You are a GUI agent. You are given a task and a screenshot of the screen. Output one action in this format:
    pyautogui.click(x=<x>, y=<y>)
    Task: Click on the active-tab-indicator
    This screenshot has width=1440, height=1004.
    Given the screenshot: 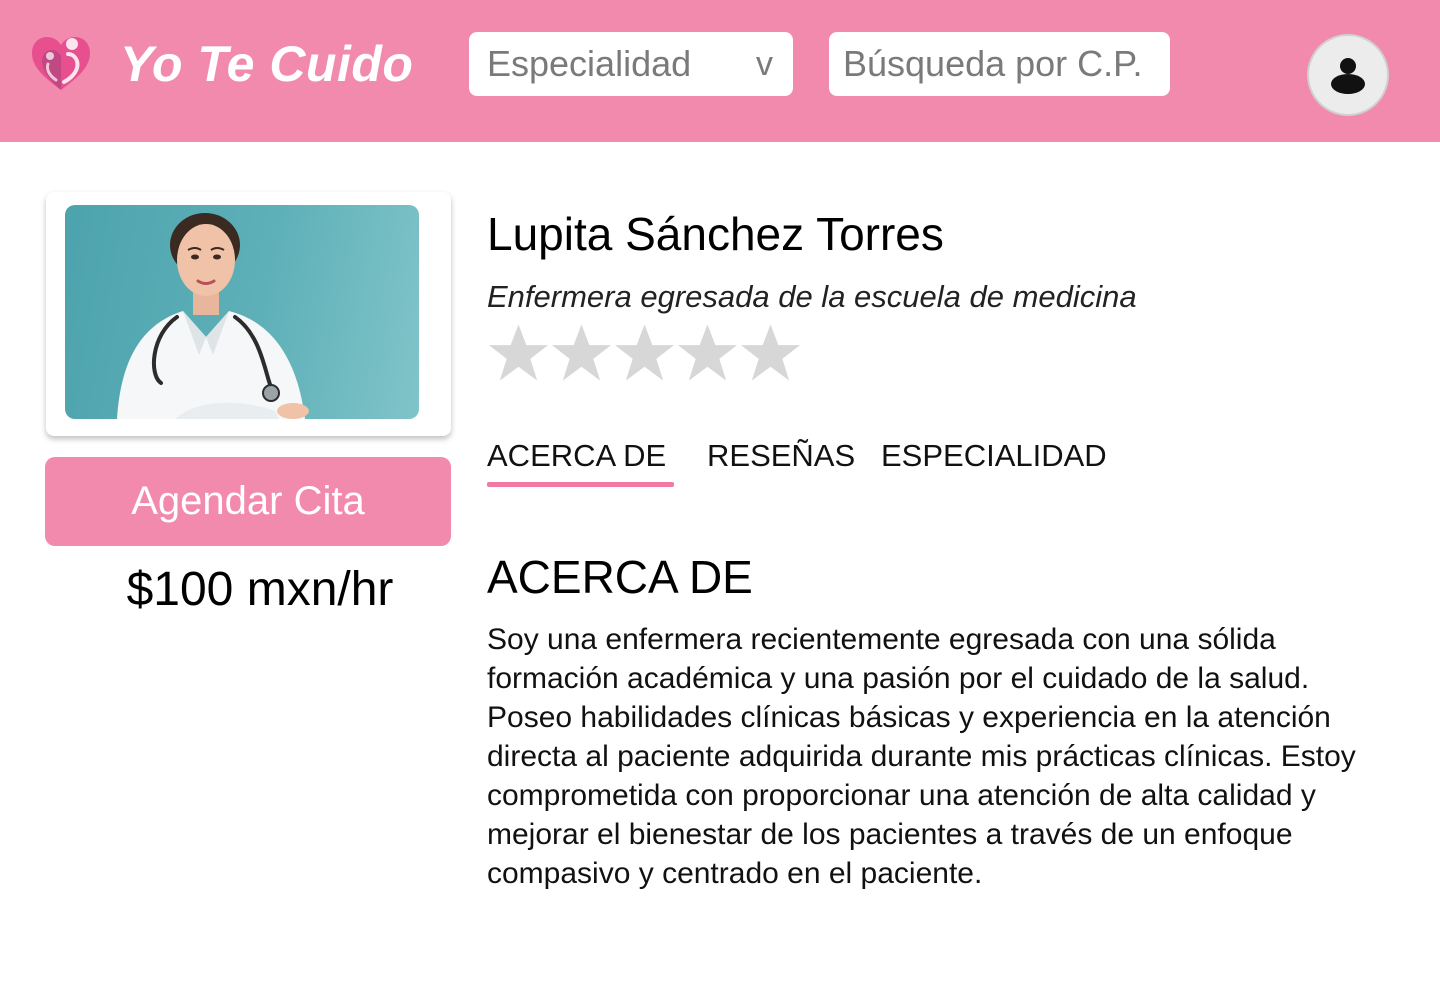 What is the action you would take?
    pyautogui.click(x=580, y=484)
    